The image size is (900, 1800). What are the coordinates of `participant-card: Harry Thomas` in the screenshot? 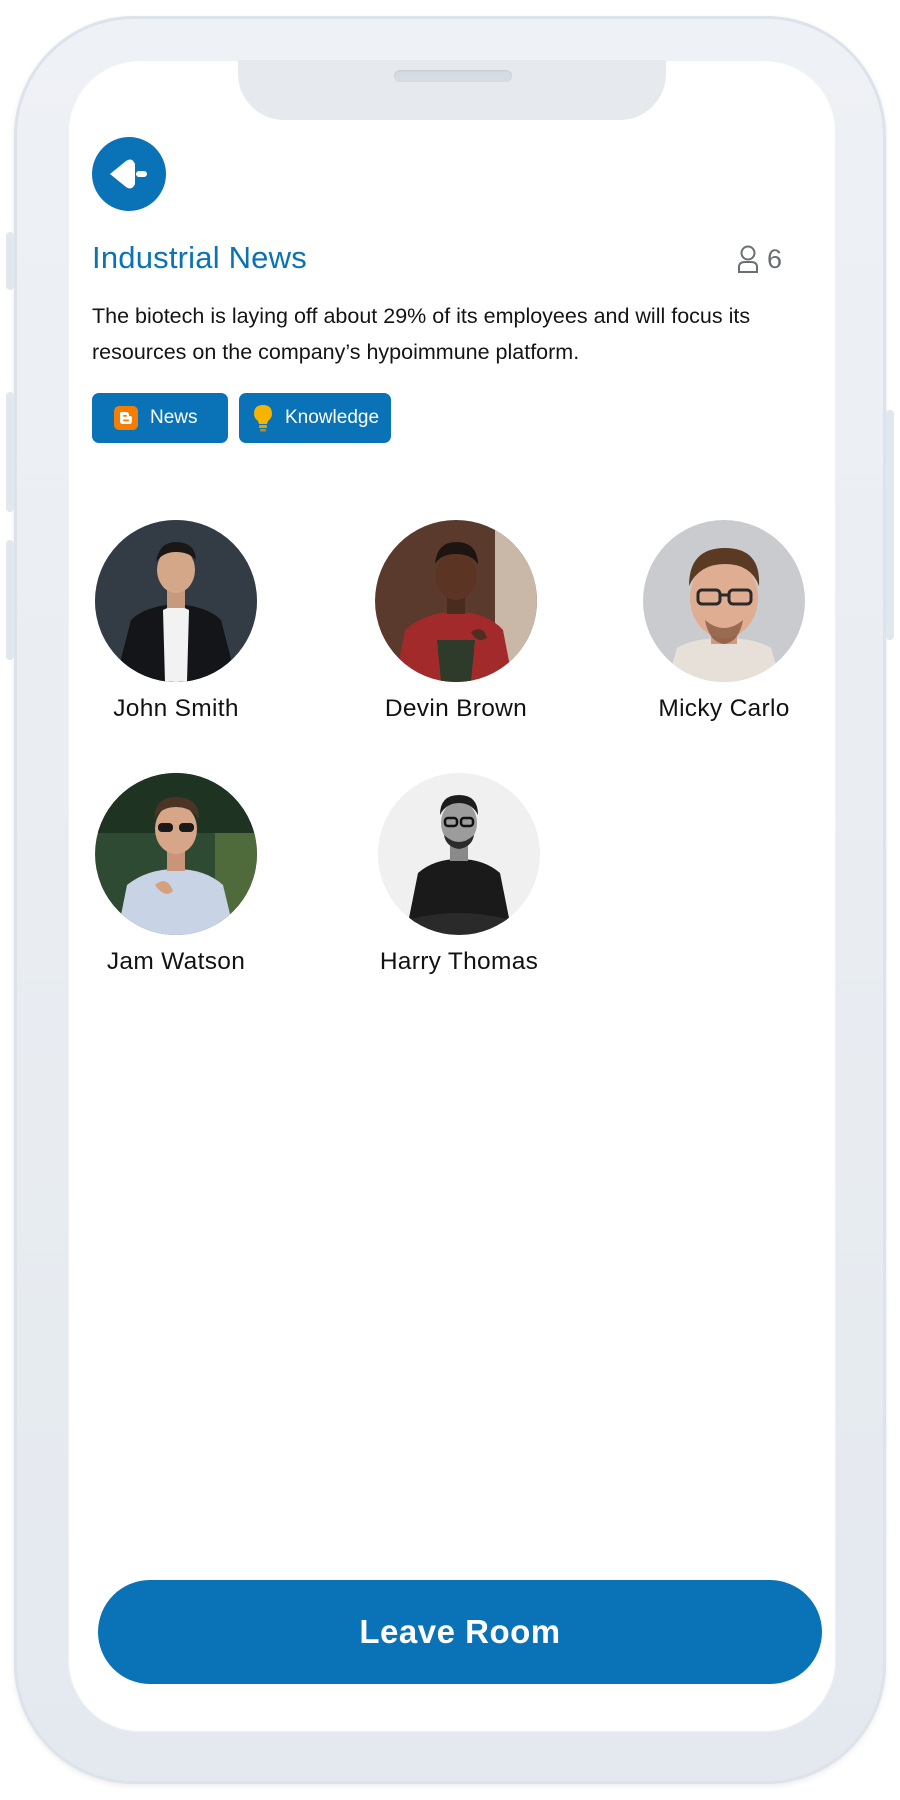 It's located at (459, 878).